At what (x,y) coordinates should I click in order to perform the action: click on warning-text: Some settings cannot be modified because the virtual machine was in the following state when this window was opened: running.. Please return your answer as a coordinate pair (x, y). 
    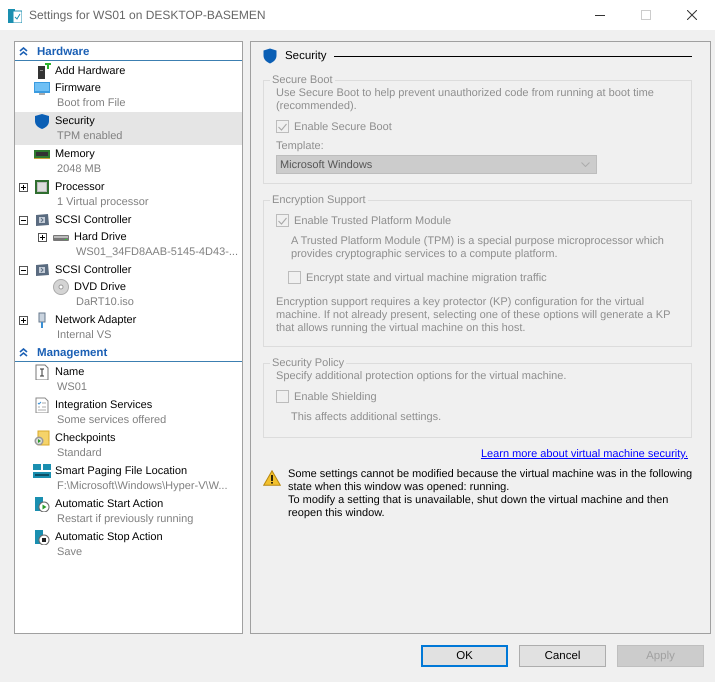
    Looking at the image, I should click on (491, 481).